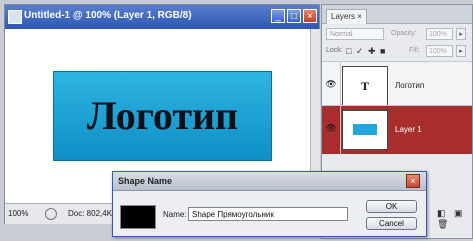 The image size is (473, 241). What do you see at coordinates (51, 214) in the screenshot?
I see `status-circle-icon` at bounding box center [51, 214].